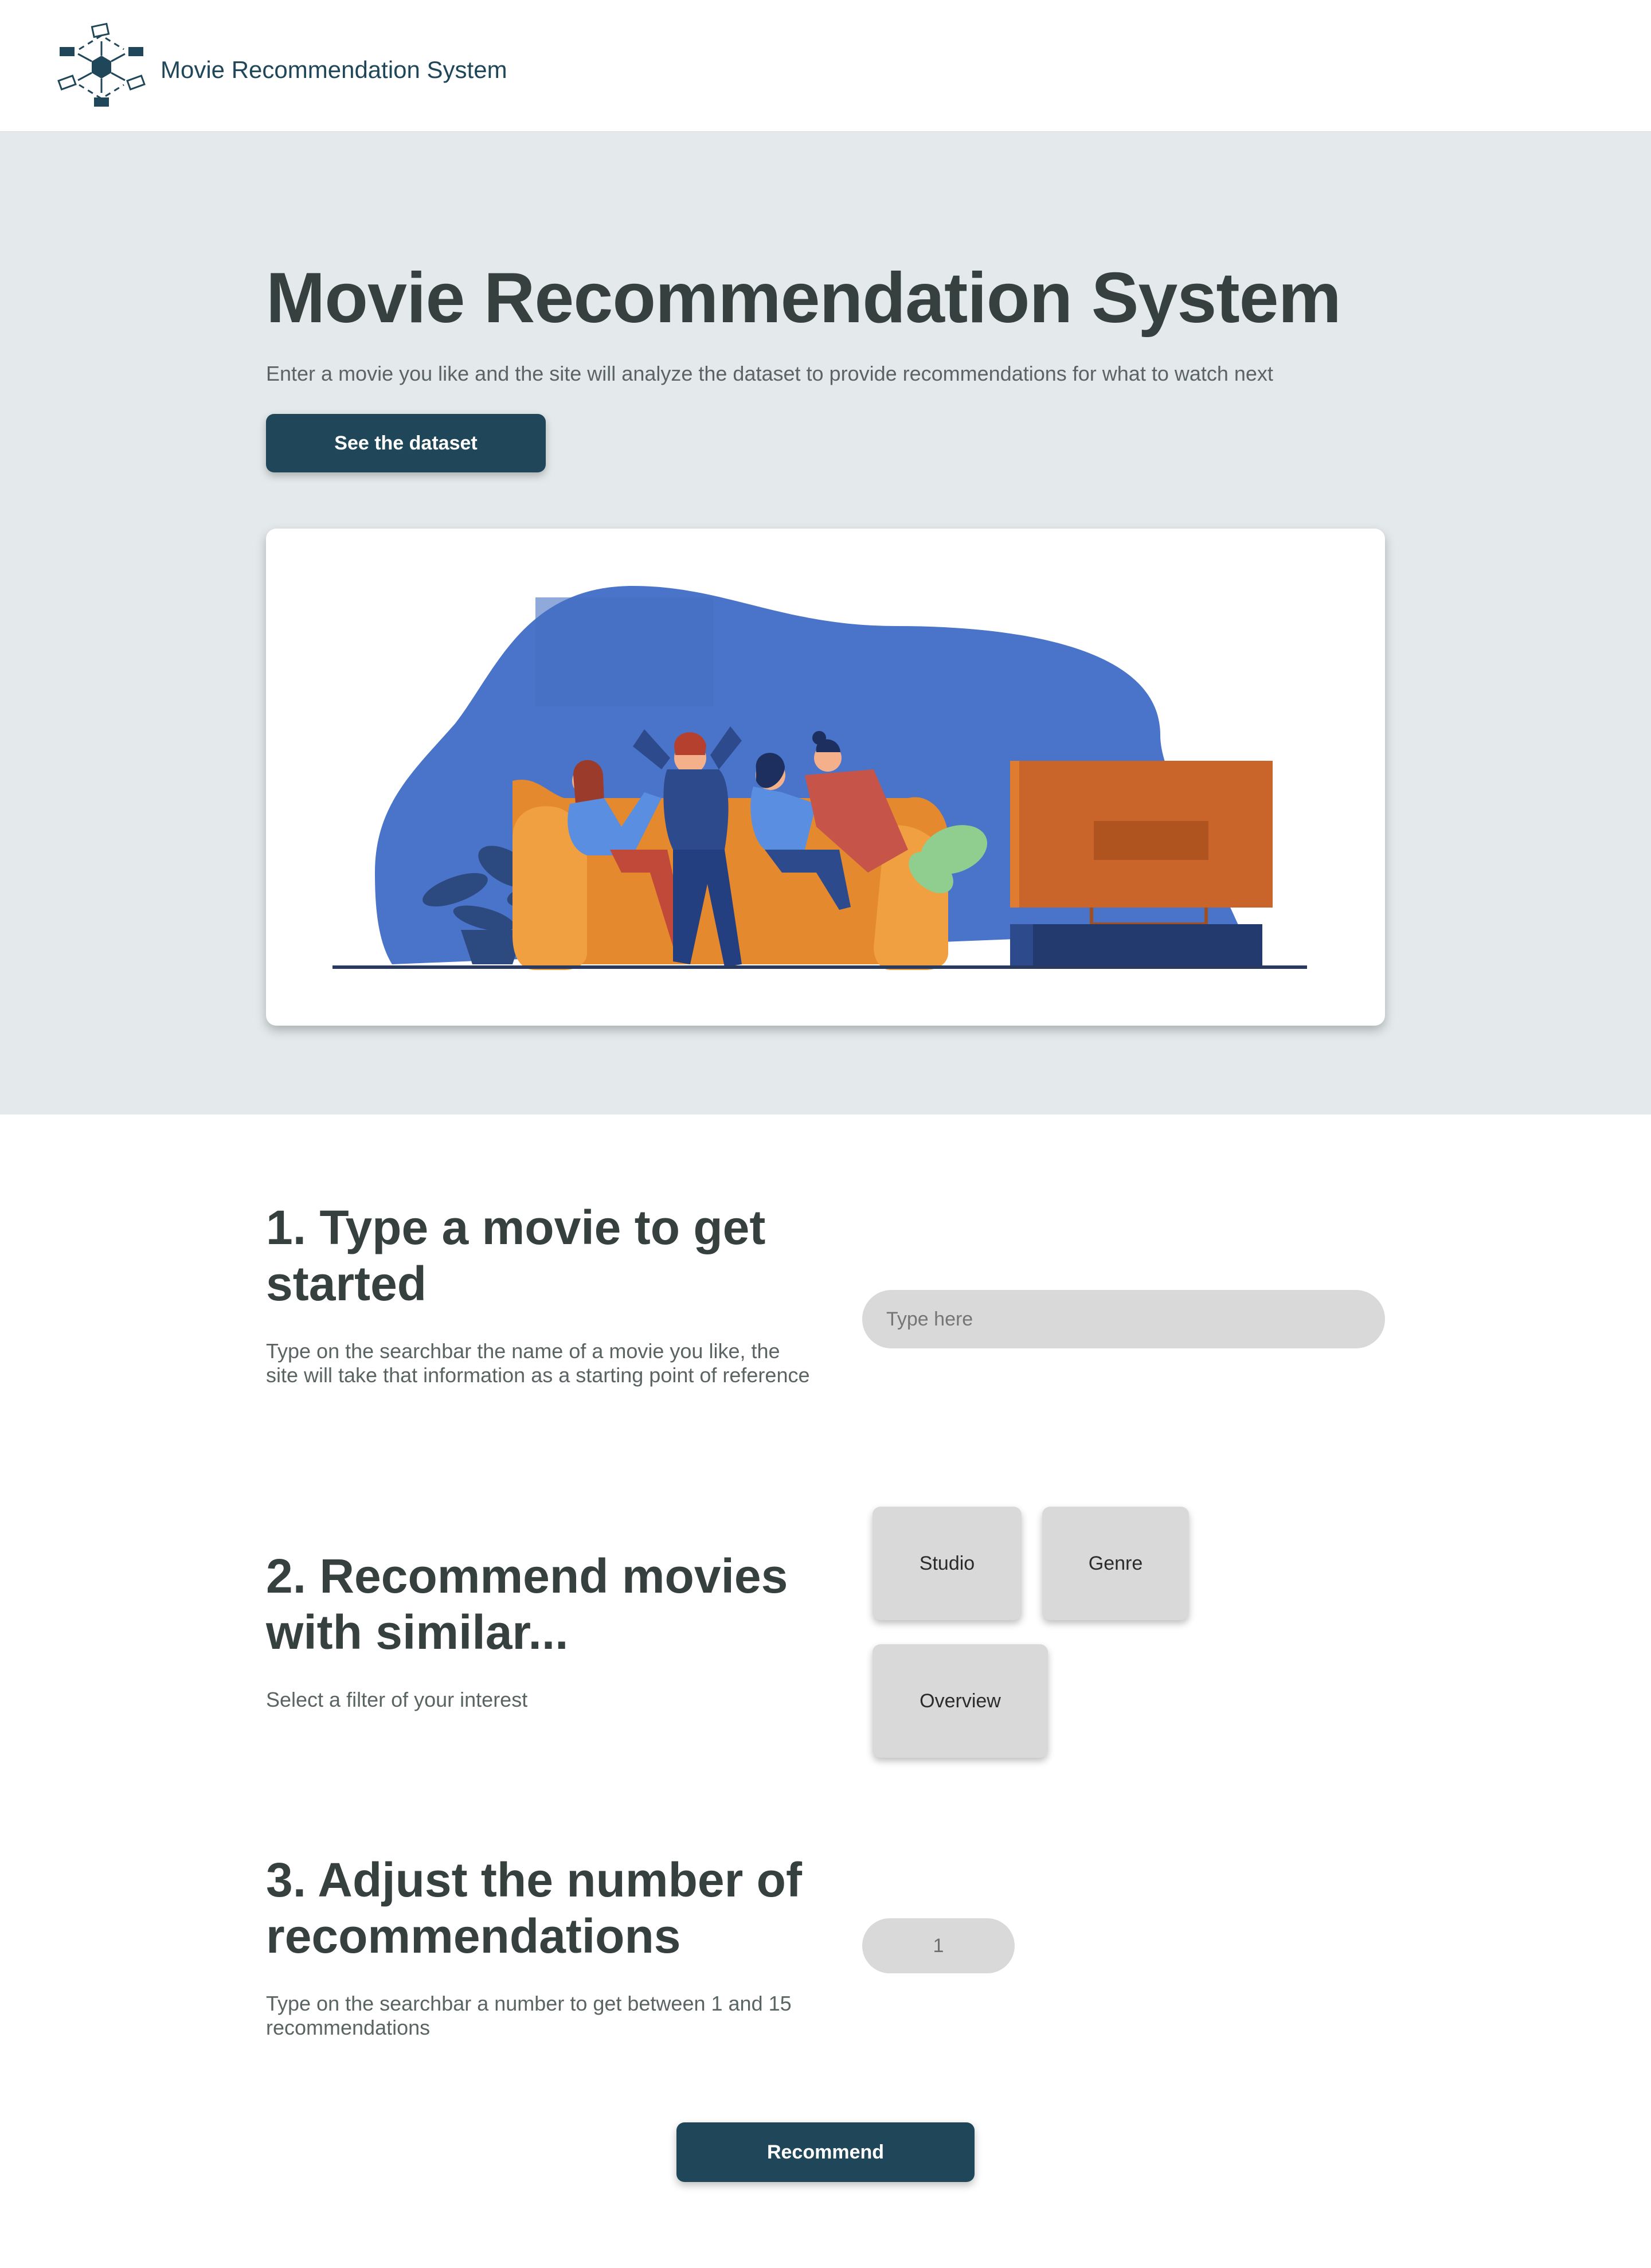  I want to click on recommendation-count-input: 1, so click(938, 1945).